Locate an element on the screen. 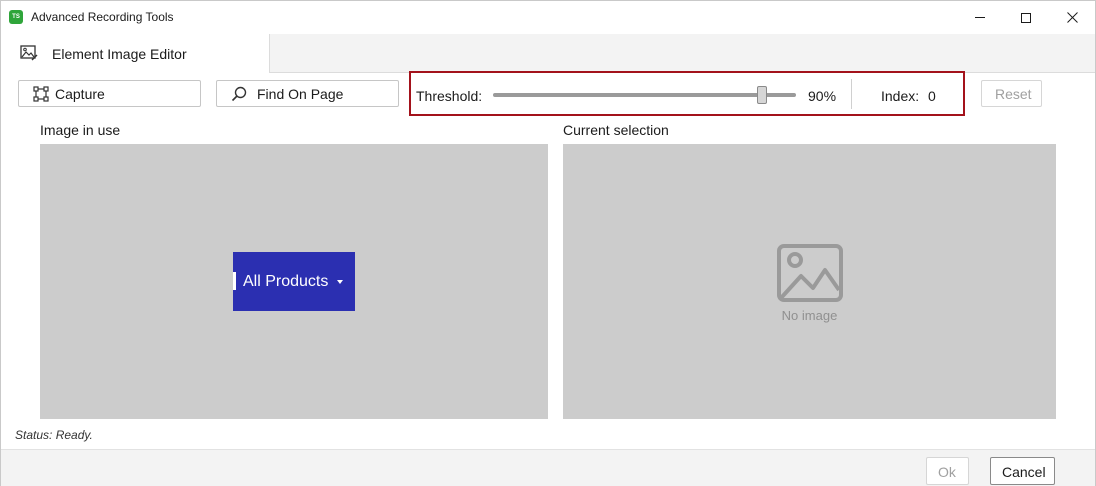  capture-frame-icon is located at coordinates (41, 94).